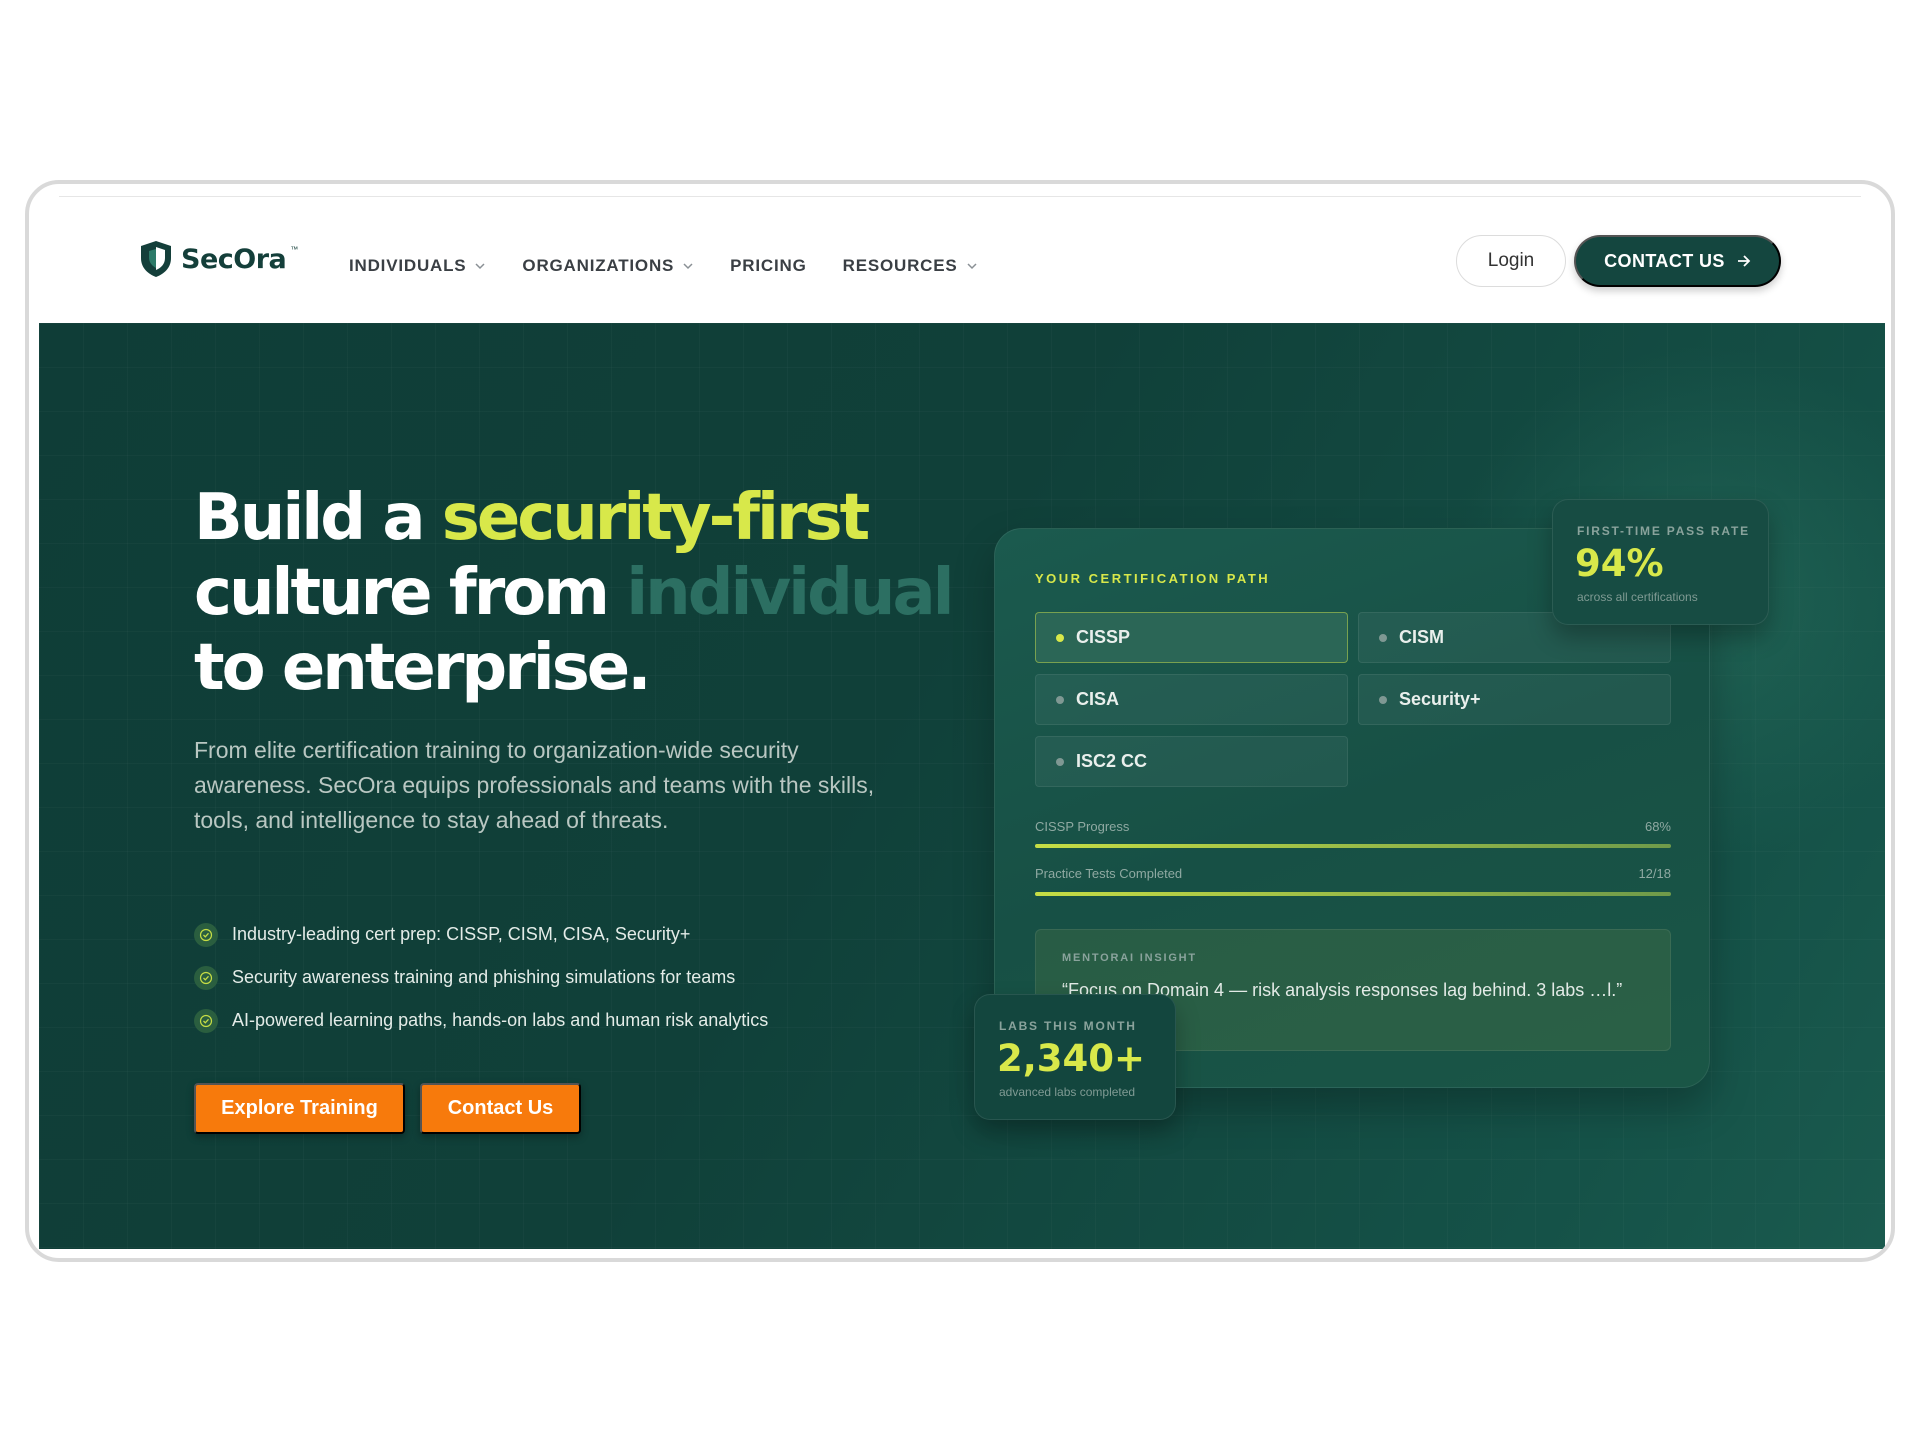  Describe the element at coordinates (1103, 637) in the screenshot. I see `cert-label: CISSP` at that location.